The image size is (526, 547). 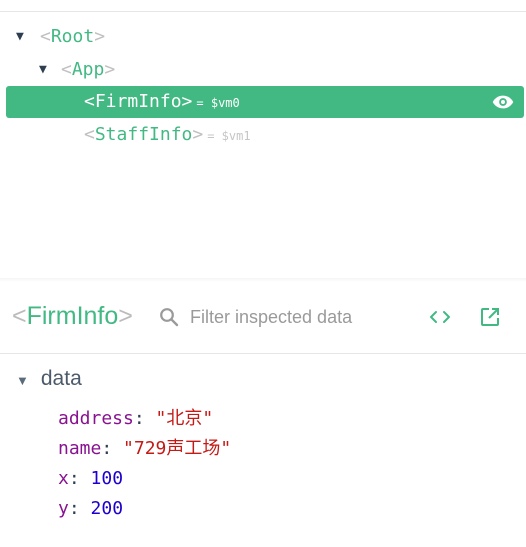 What do you see at coordinates (143, 134) in the screenshot?
I see `tree-node-name: StaffInfo` at bounding box center [143, 134].